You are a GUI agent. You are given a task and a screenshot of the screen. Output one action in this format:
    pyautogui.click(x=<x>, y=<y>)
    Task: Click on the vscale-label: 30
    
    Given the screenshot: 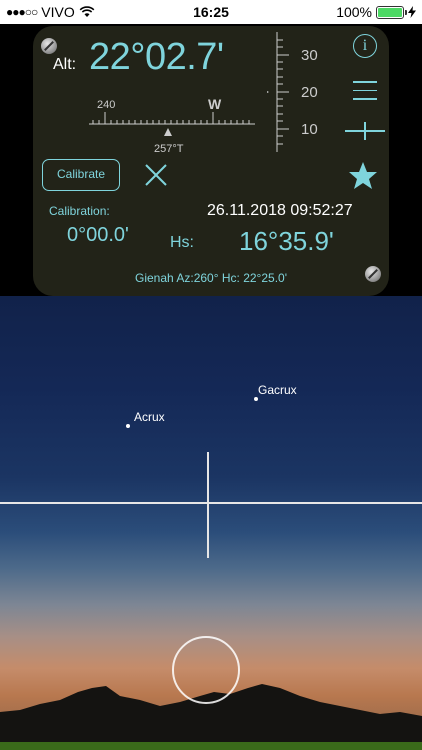 What is the action you would take?
    pyautogui.click(x=309, y=55)
    